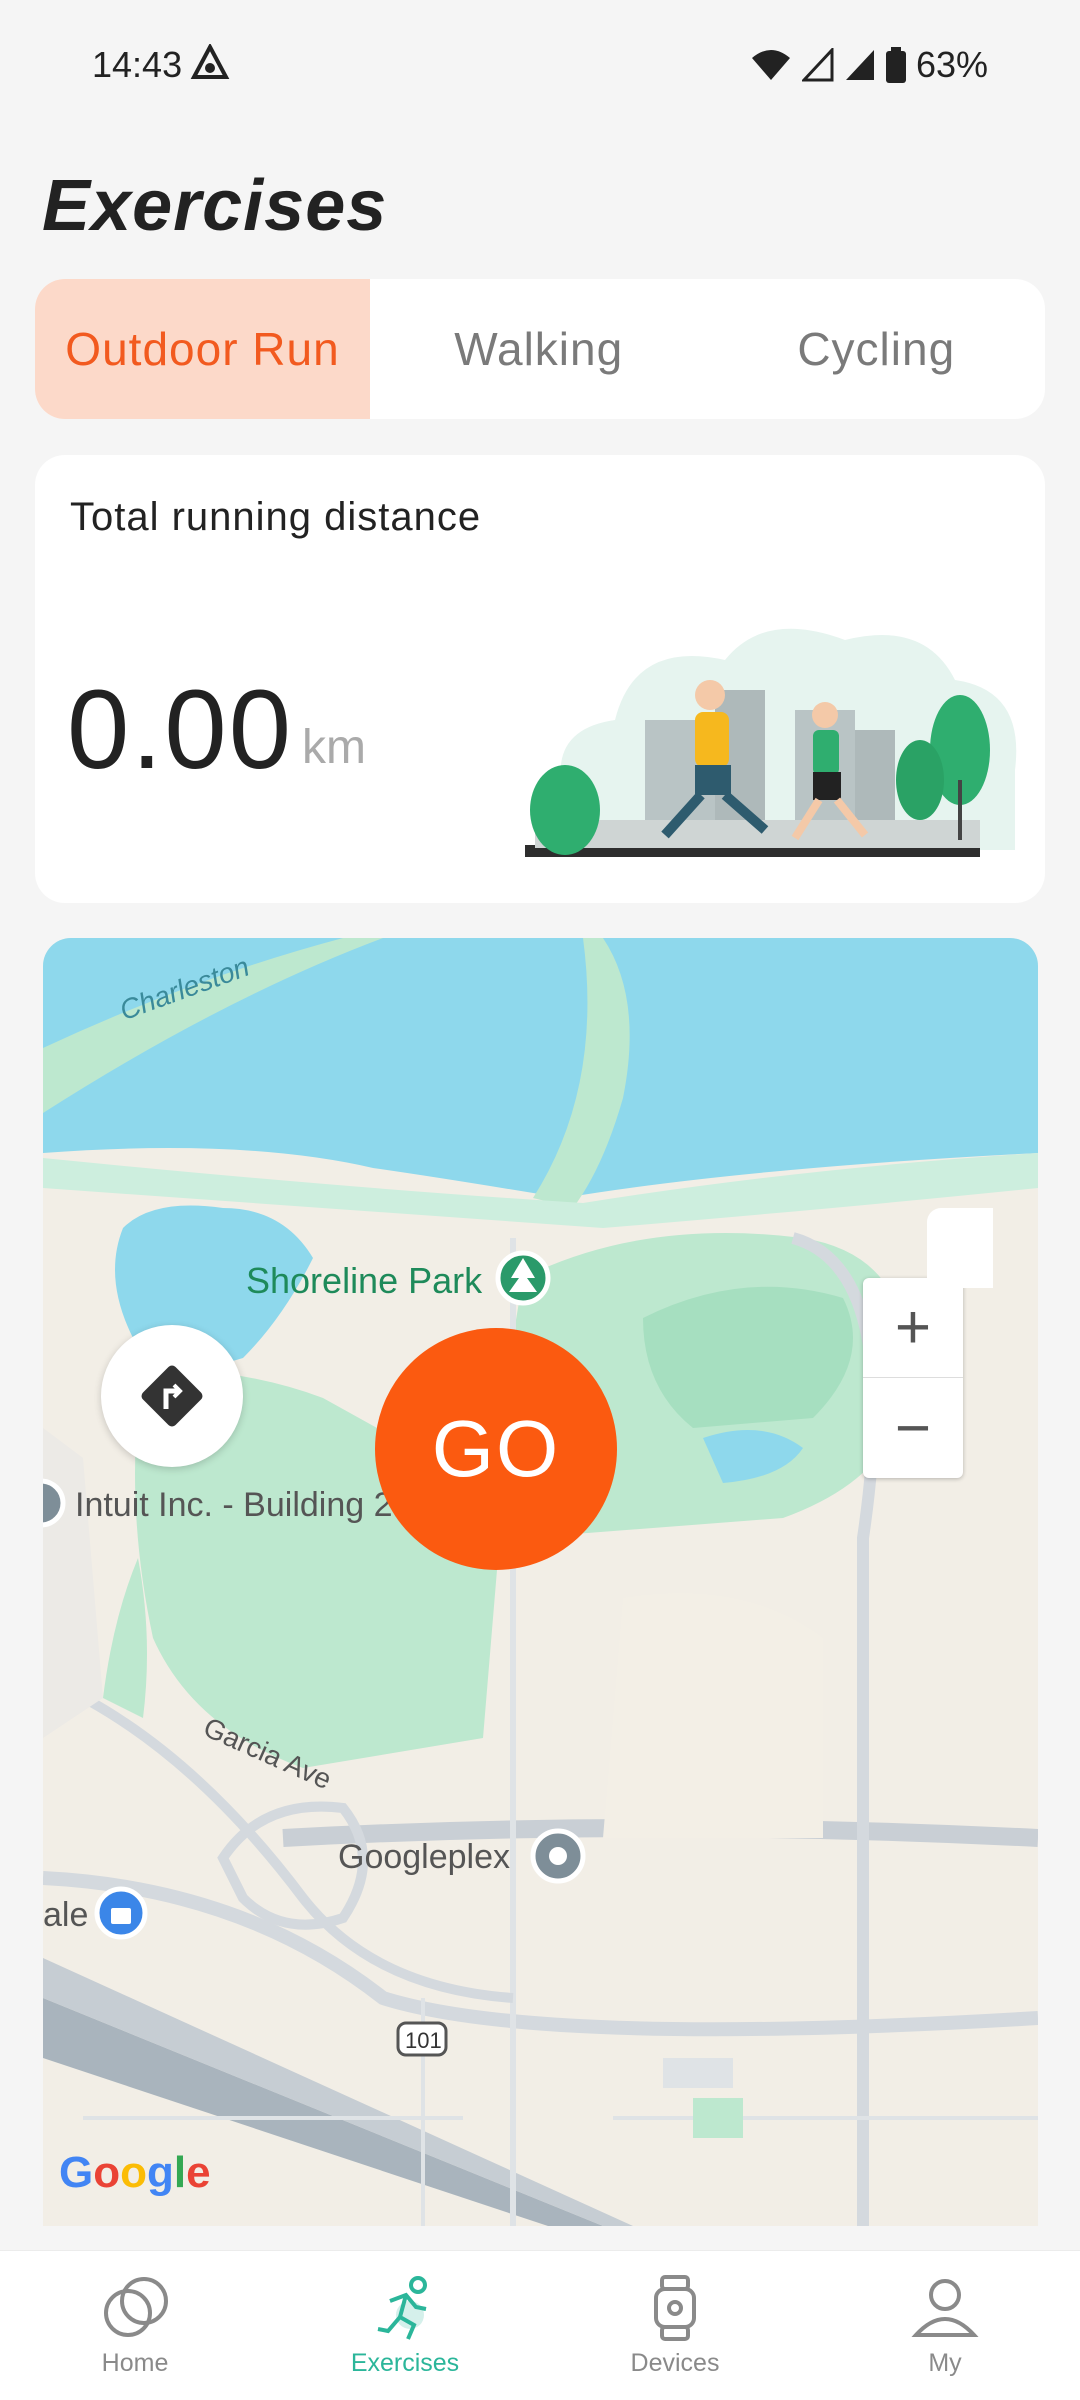  What do you see at coordinates (960, 1248) in the screenshot?
I see `map-corner-button` at bounding box center [960, 1248].